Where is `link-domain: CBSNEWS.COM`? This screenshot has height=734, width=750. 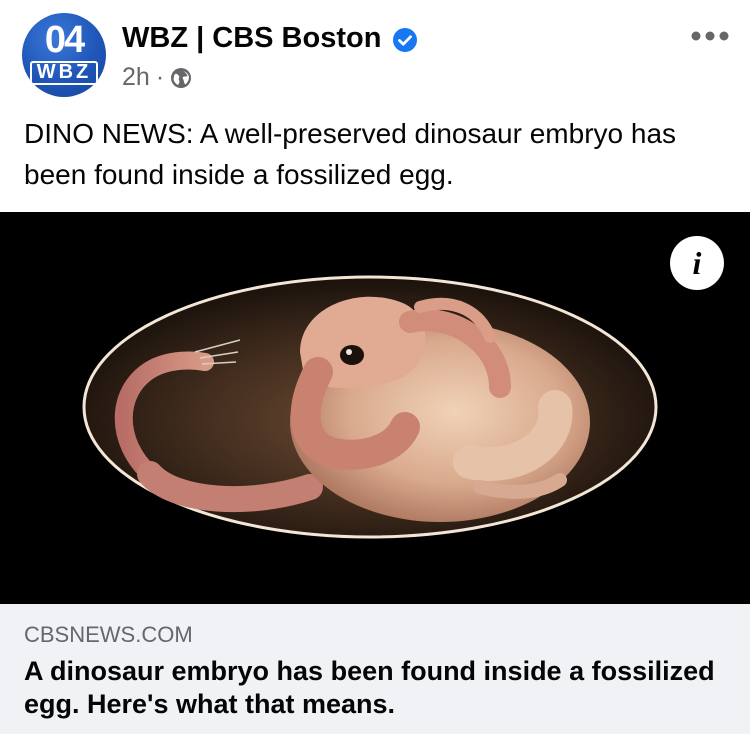
link-domain: CBSNEWS.COM is located at coordinates (108, 634).